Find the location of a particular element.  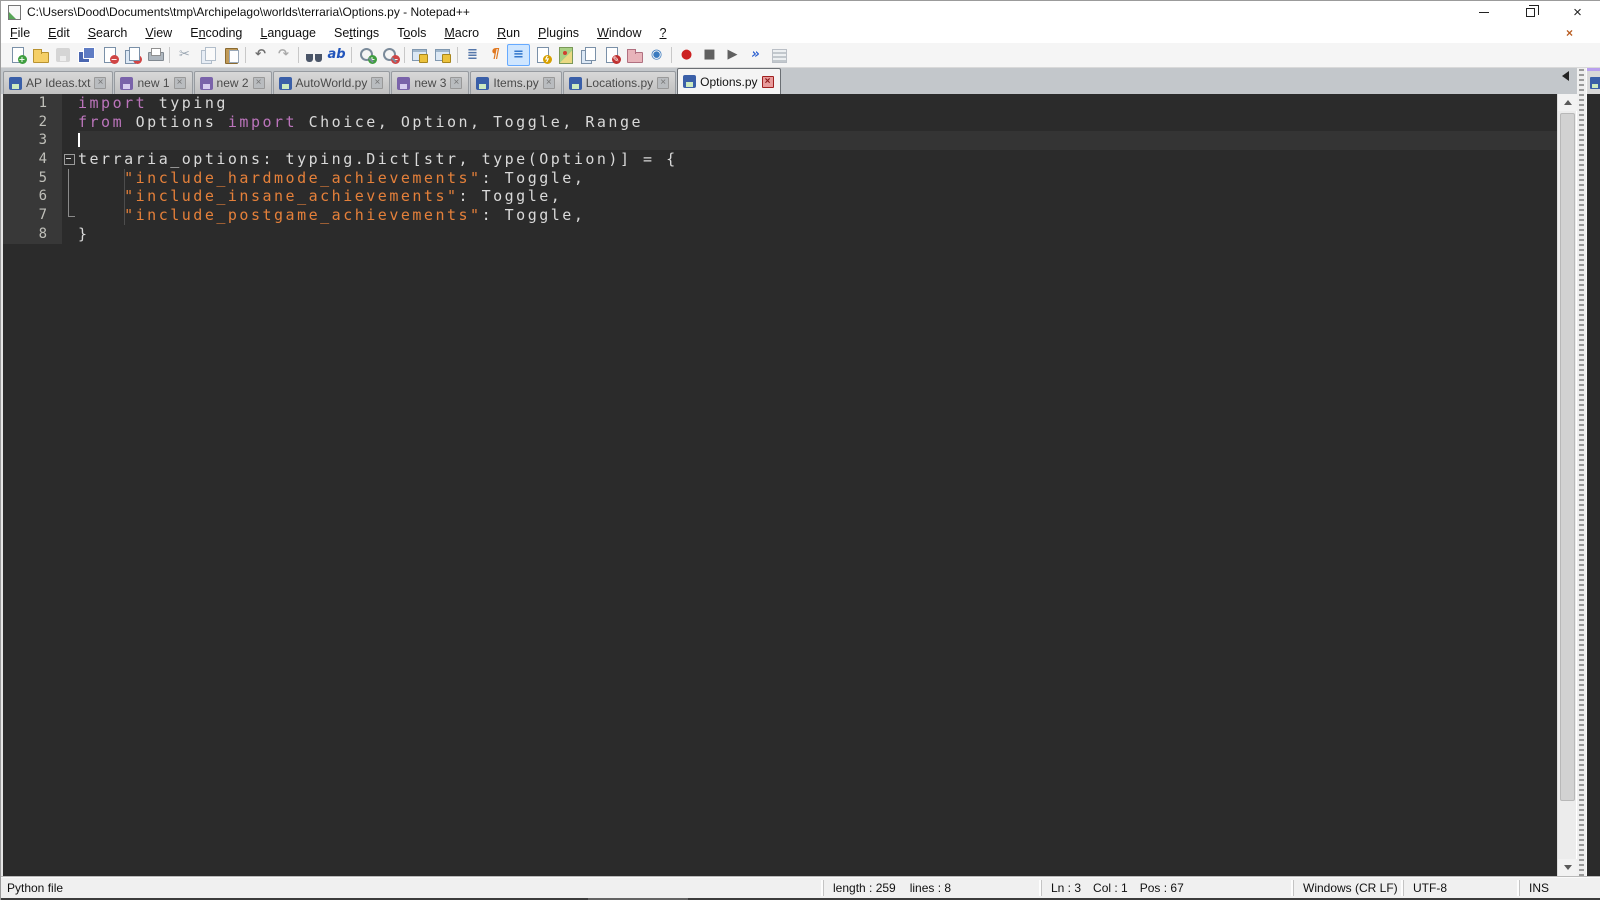

save-all-button is located at coordinates (85, 55).